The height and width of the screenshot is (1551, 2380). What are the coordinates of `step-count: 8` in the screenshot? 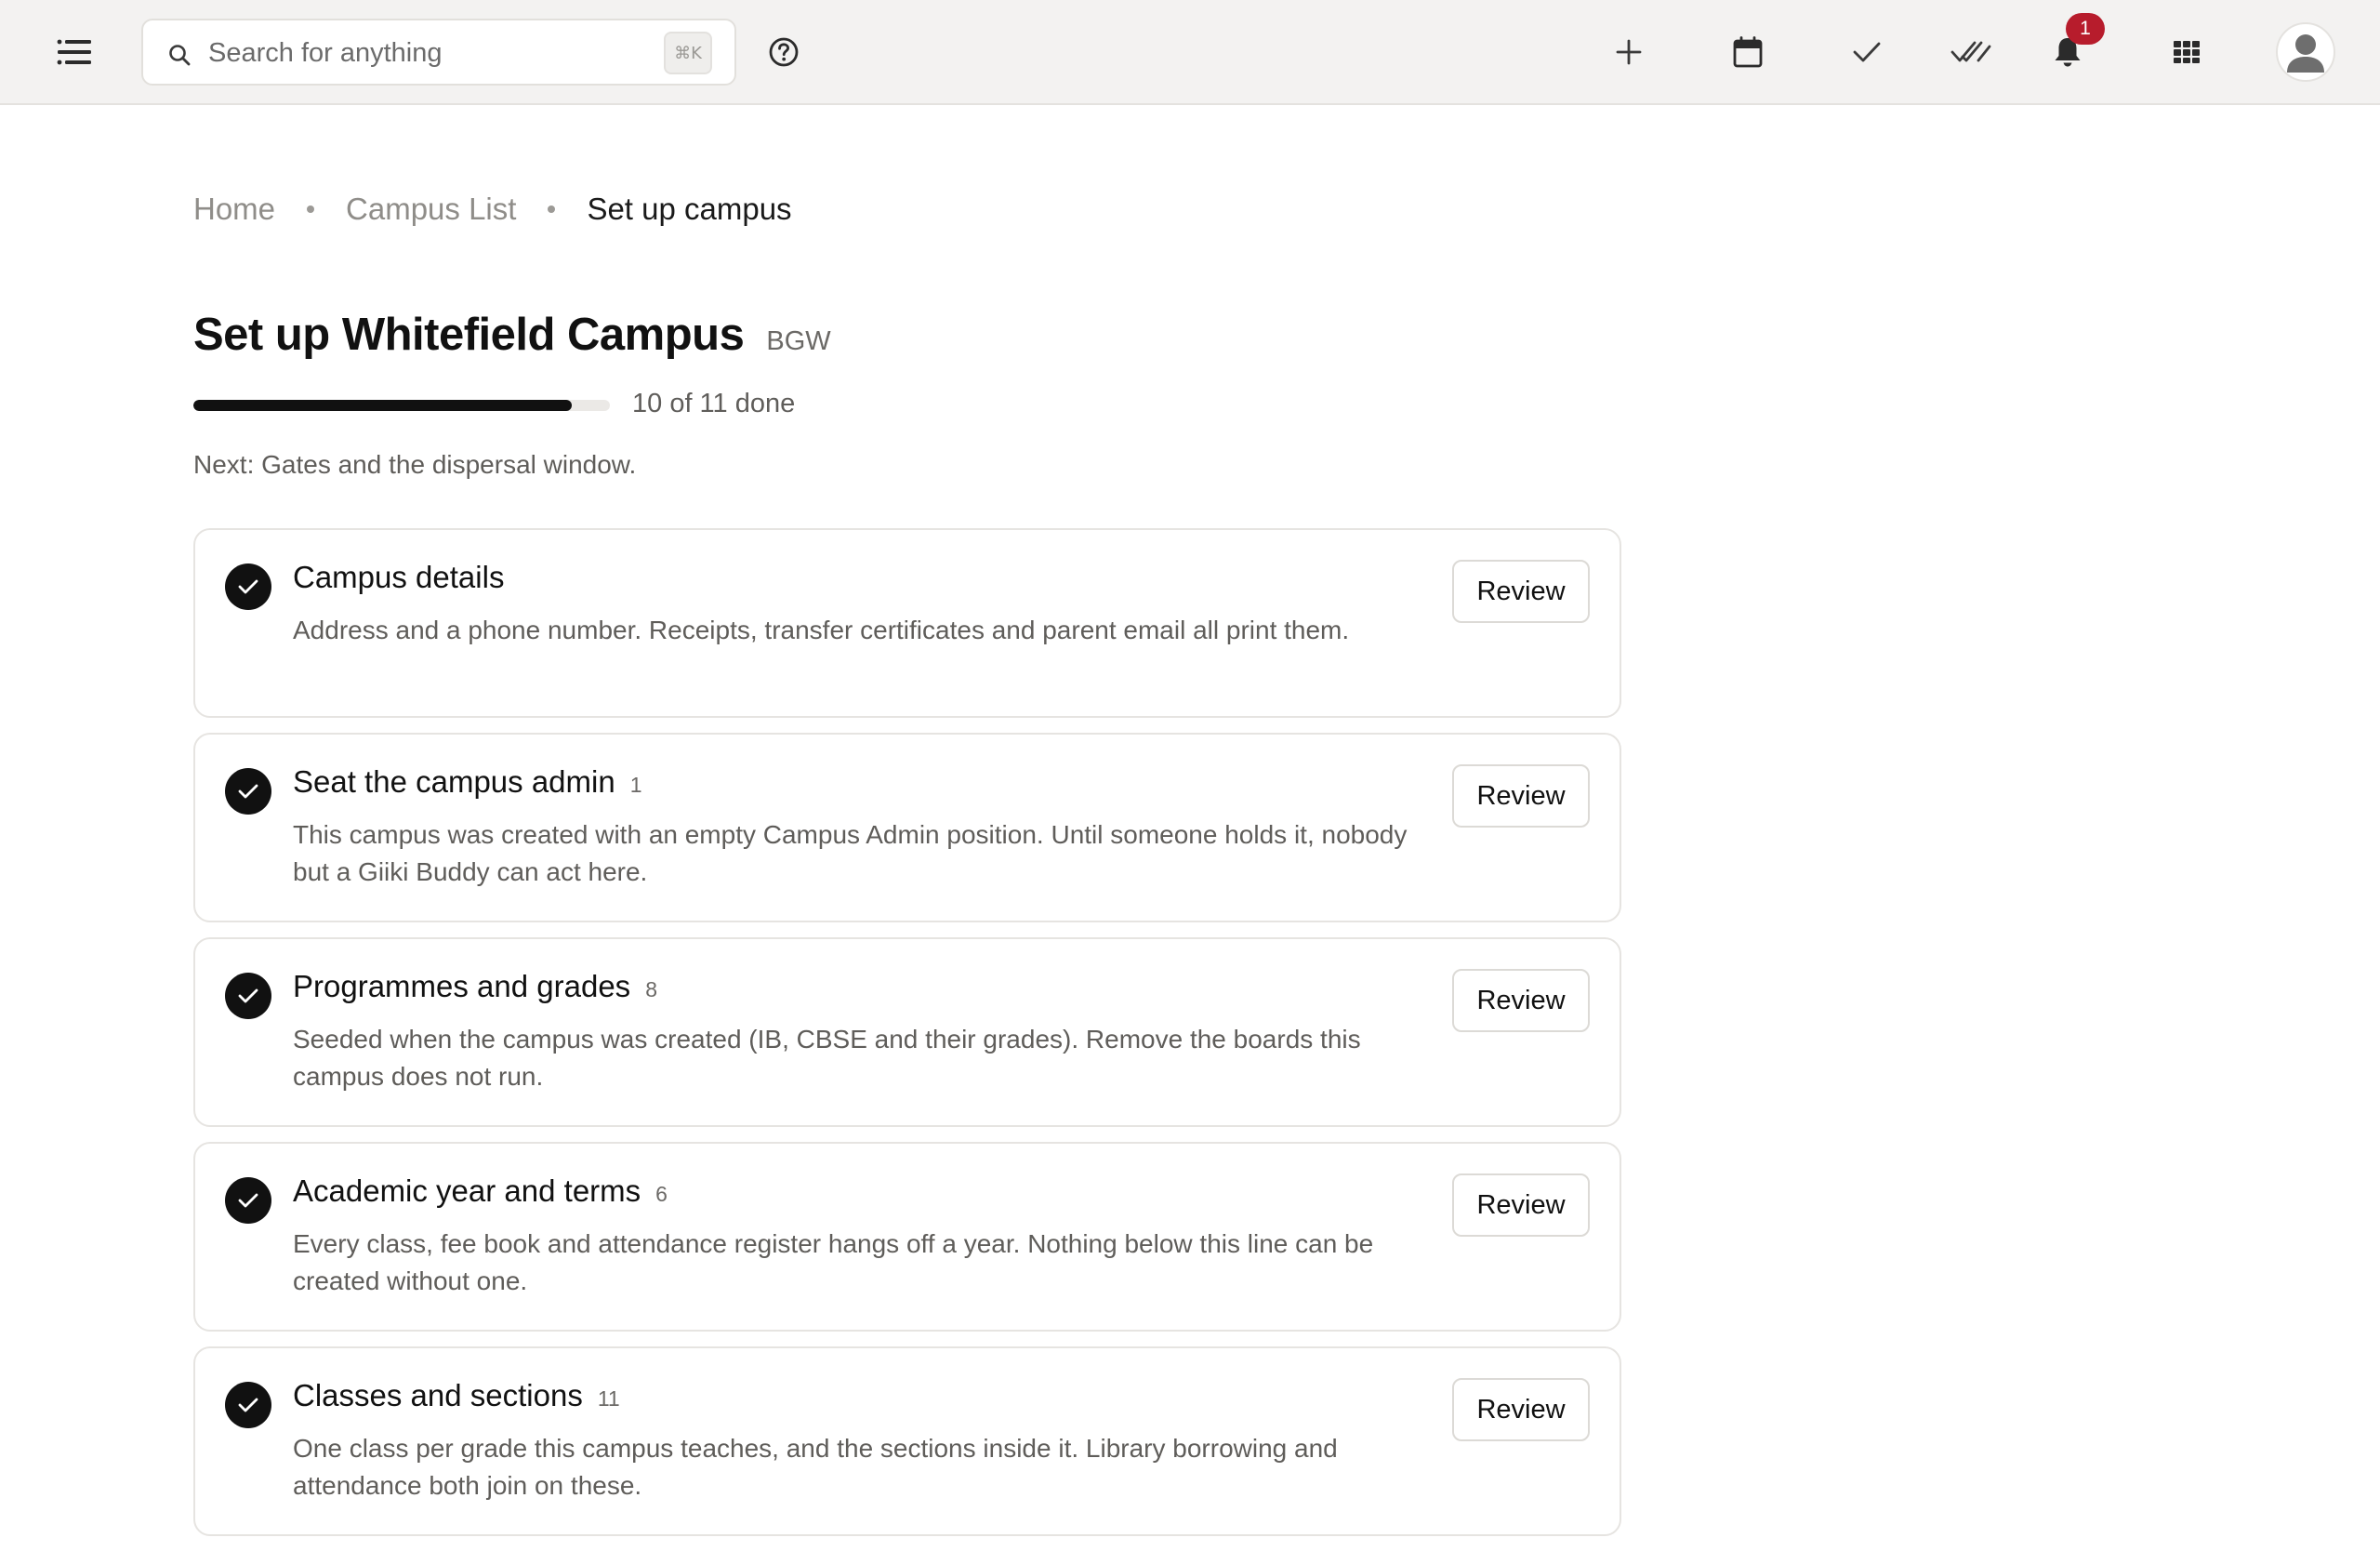 It's located at (651, 989).